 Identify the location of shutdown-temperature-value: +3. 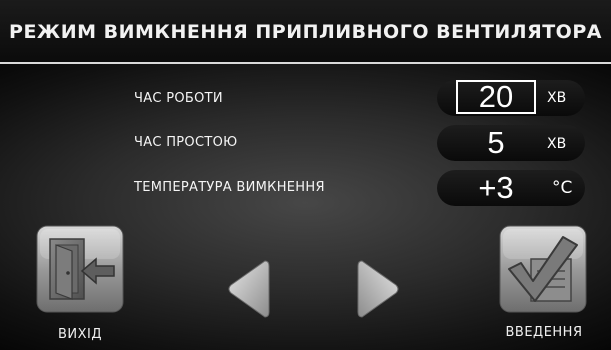
(496, 188).